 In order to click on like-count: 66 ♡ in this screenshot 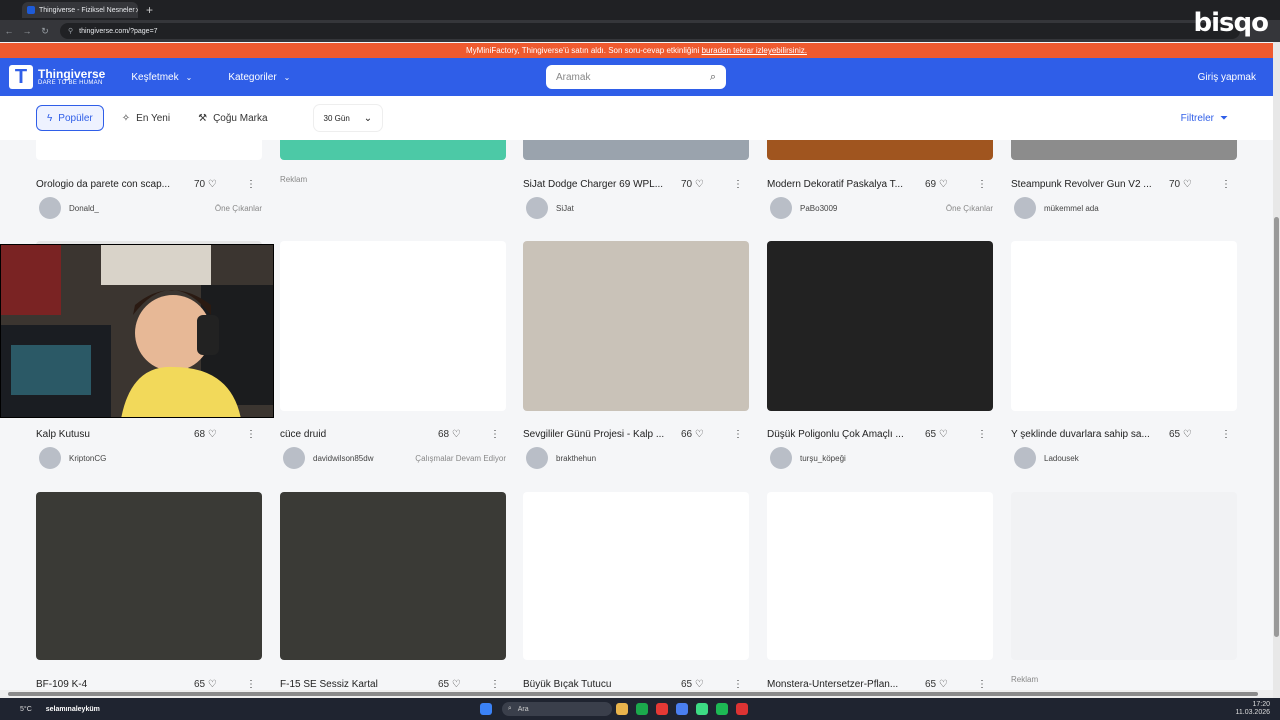, I will do `click(692, 434)`.